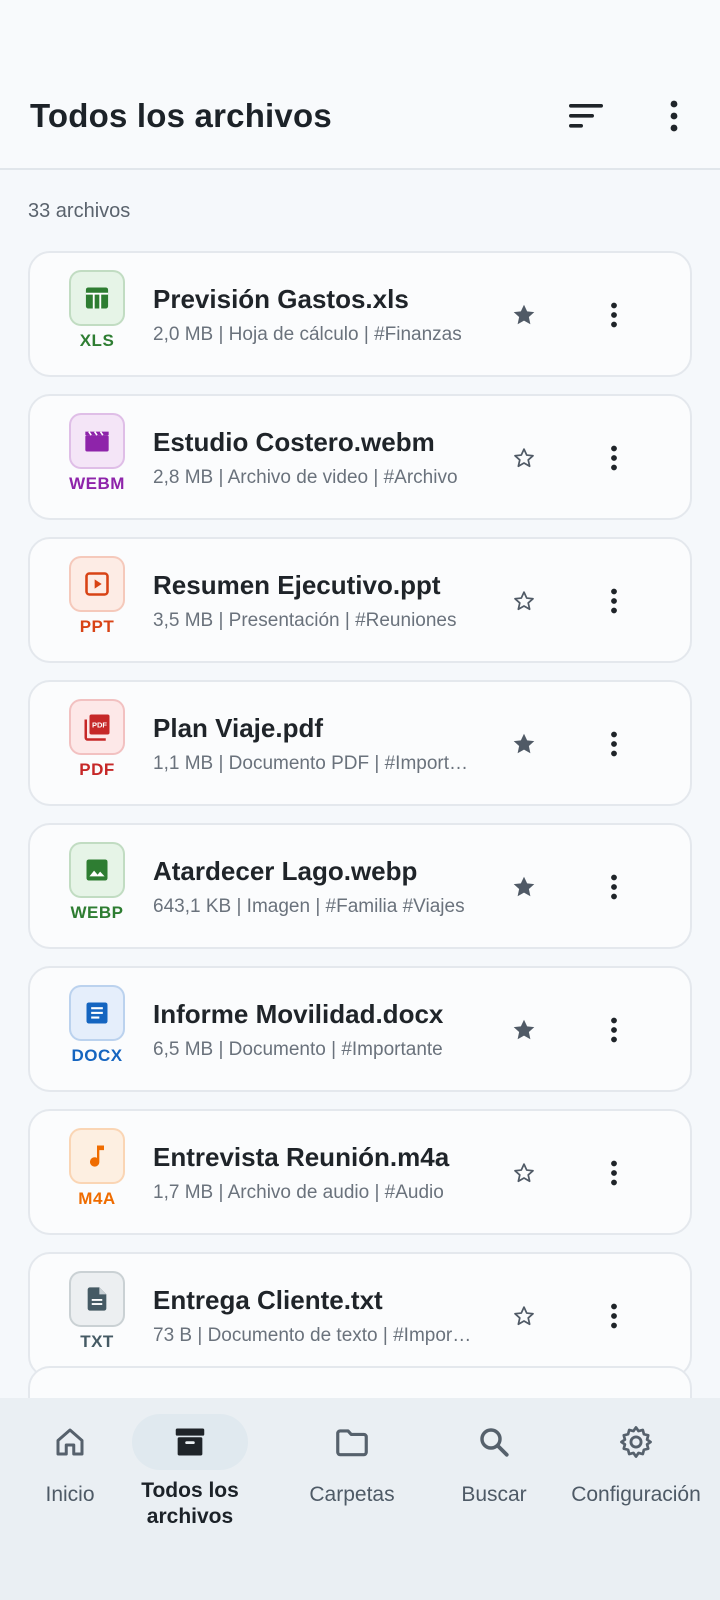  What do you see at coordinates (70, 1442) in the screenshot?
I see `home-icon` at bounding box center [70, 1442].